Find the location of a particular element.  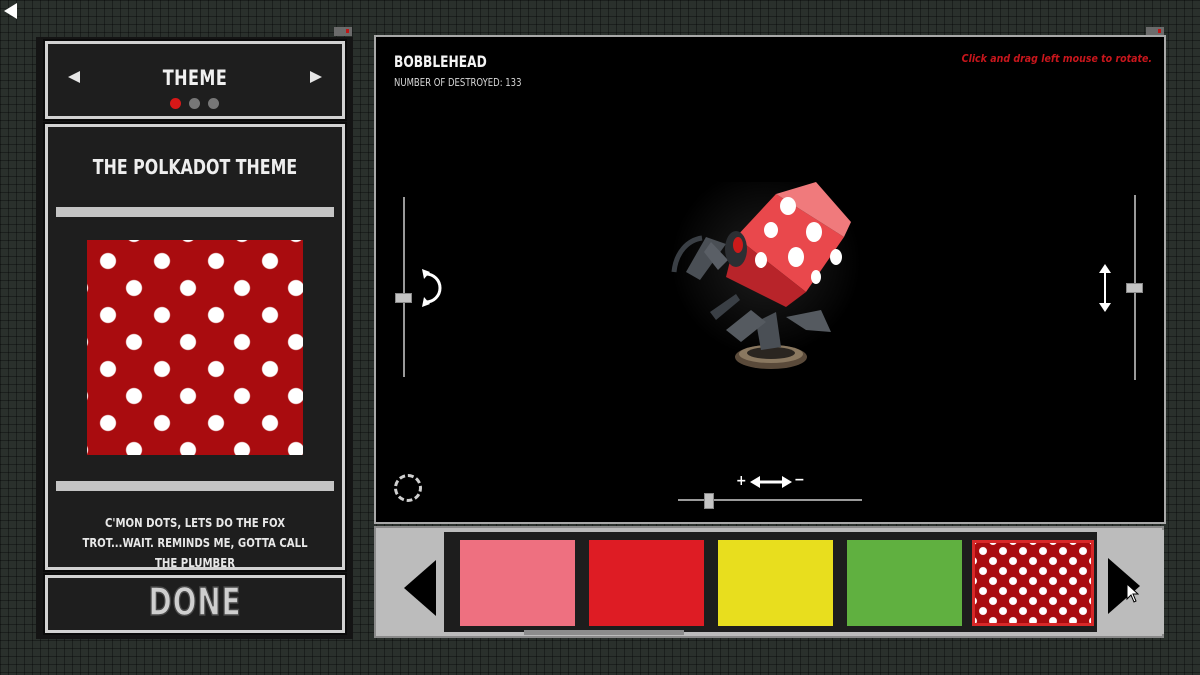

swatch-strip is located at coordinates (769, 582).